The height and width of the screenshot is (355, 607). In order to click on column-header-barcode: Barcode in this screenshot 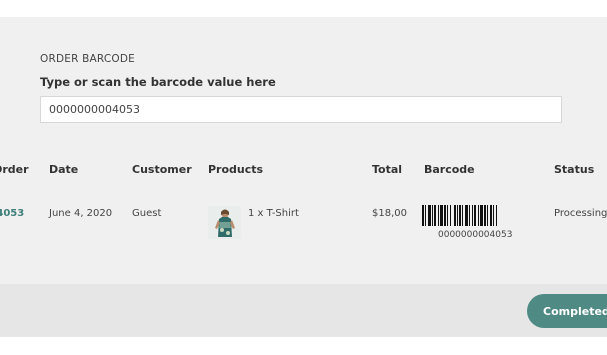, I will do `click(449, 169)`.